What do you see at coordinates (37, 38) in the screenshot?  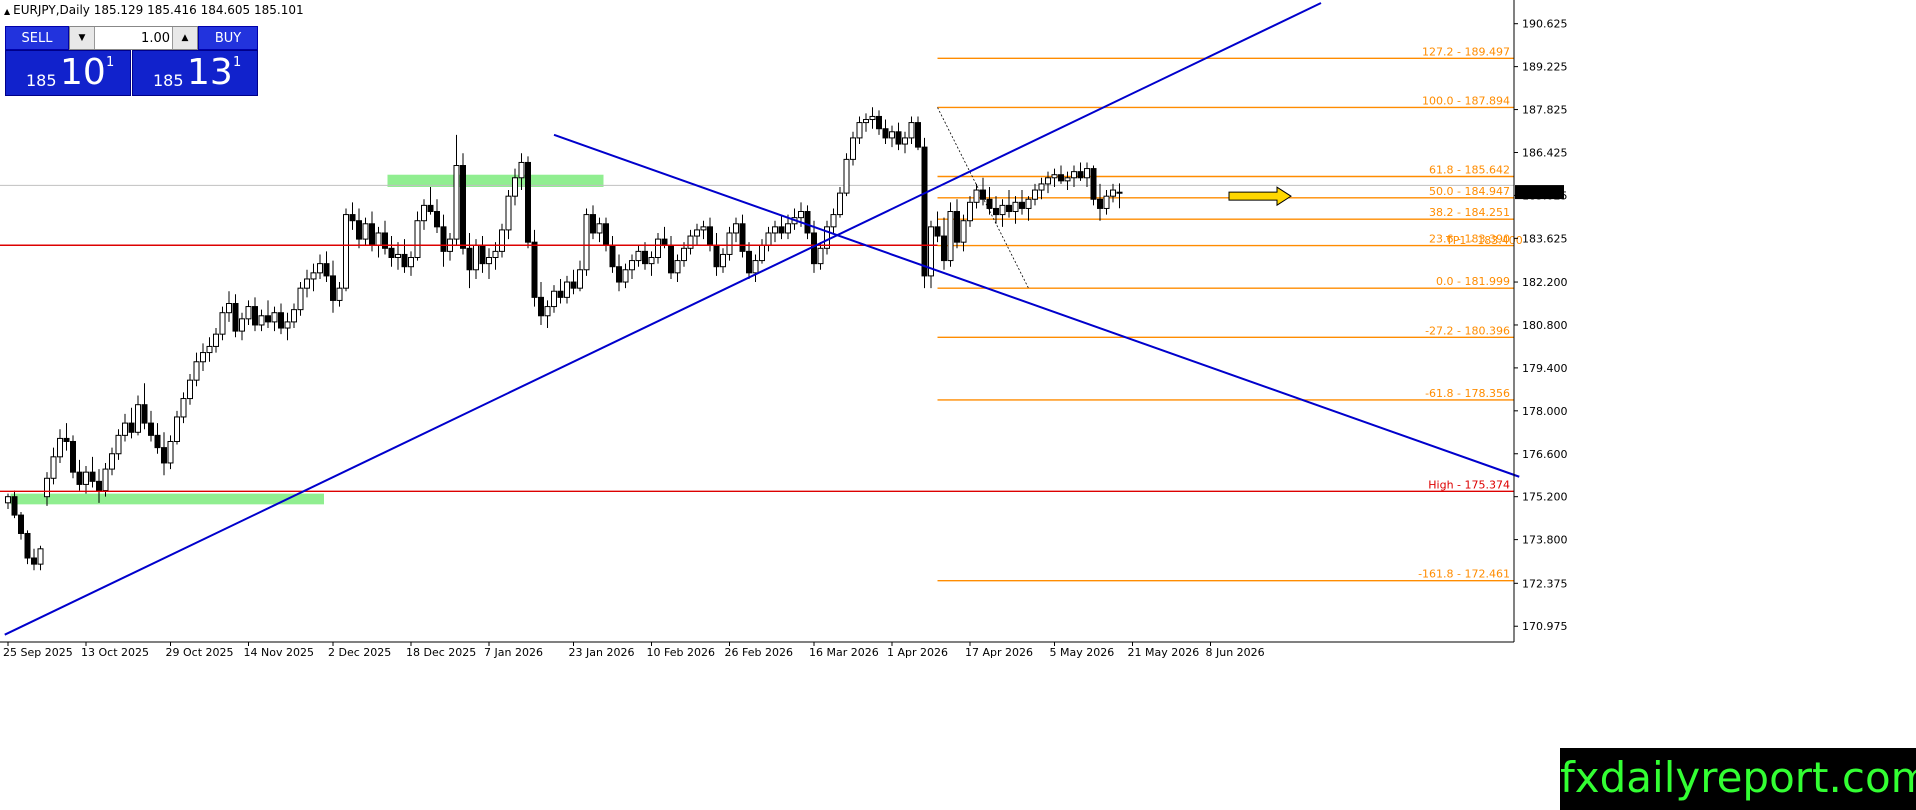 I see `sell-button: SELL` at bounding box center [37, 38].